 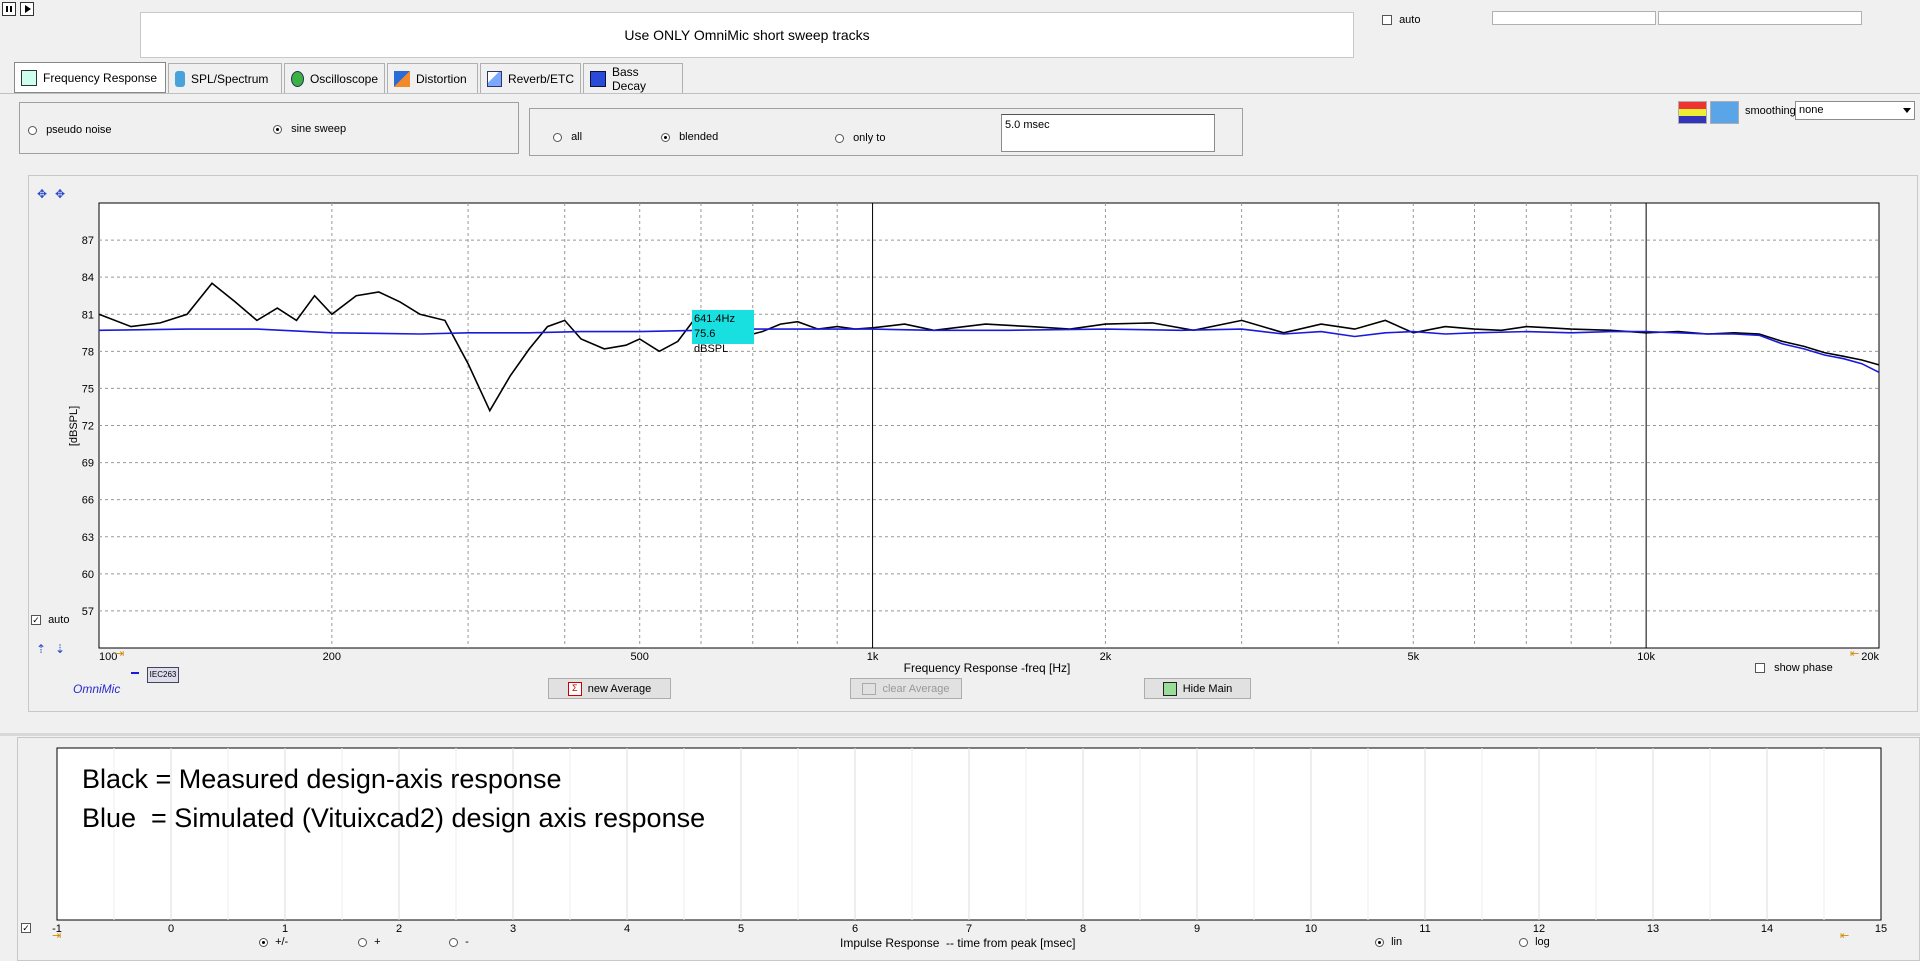 I want to click on scale-lin-radio: lin, so click(x=1388, y=942).